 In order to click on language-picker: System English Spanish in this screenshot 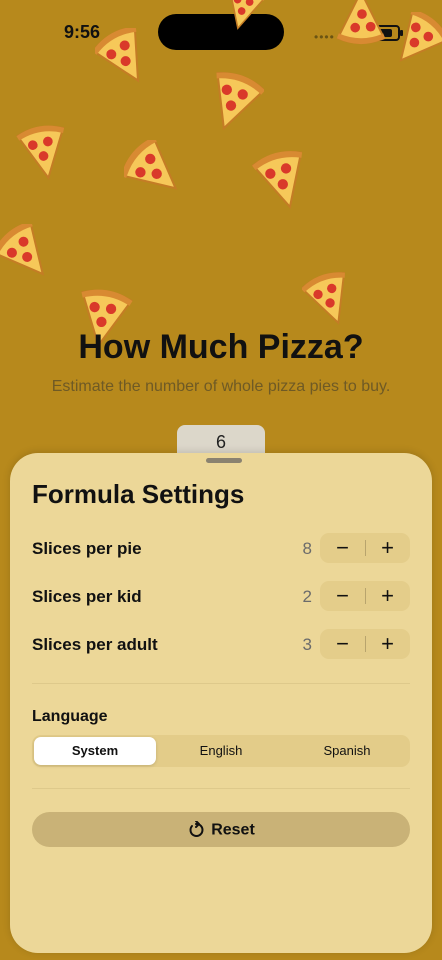, I will do `click(221, 751)`.